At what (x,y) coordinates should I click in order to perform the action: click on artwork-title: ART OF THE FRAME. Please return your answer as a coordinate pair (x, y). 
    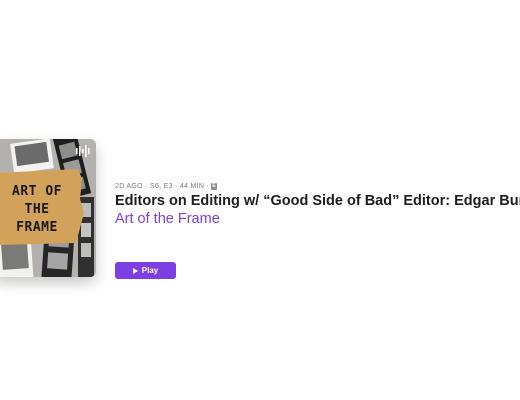
    Looking at the image, I should click on (37, 210).